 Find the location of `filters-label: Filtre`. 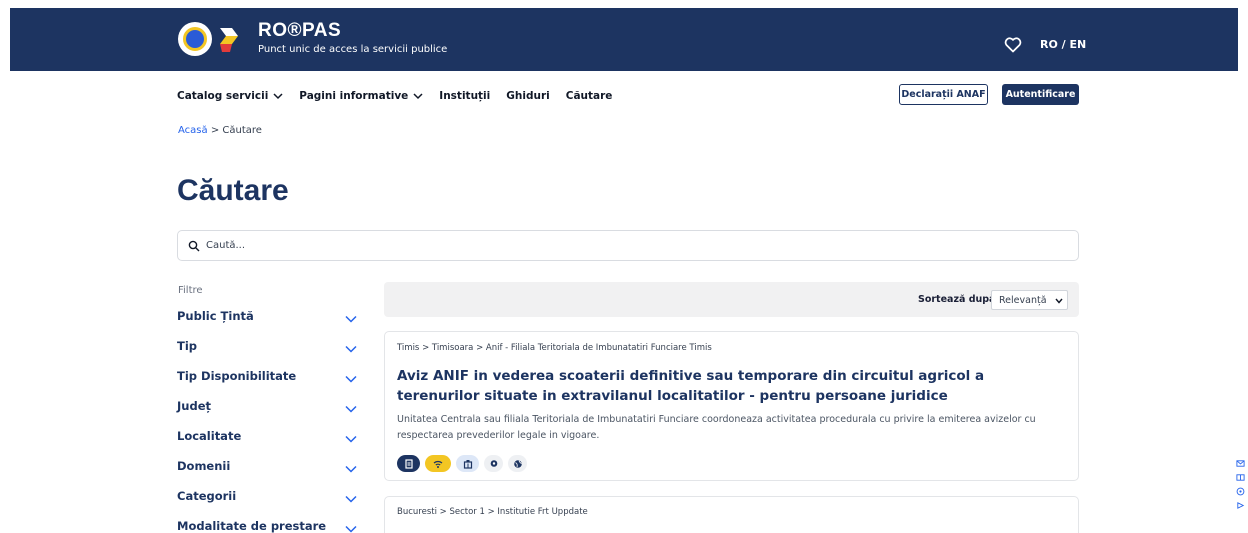

filters-label: Filtre is located at coordinates (190, 290).